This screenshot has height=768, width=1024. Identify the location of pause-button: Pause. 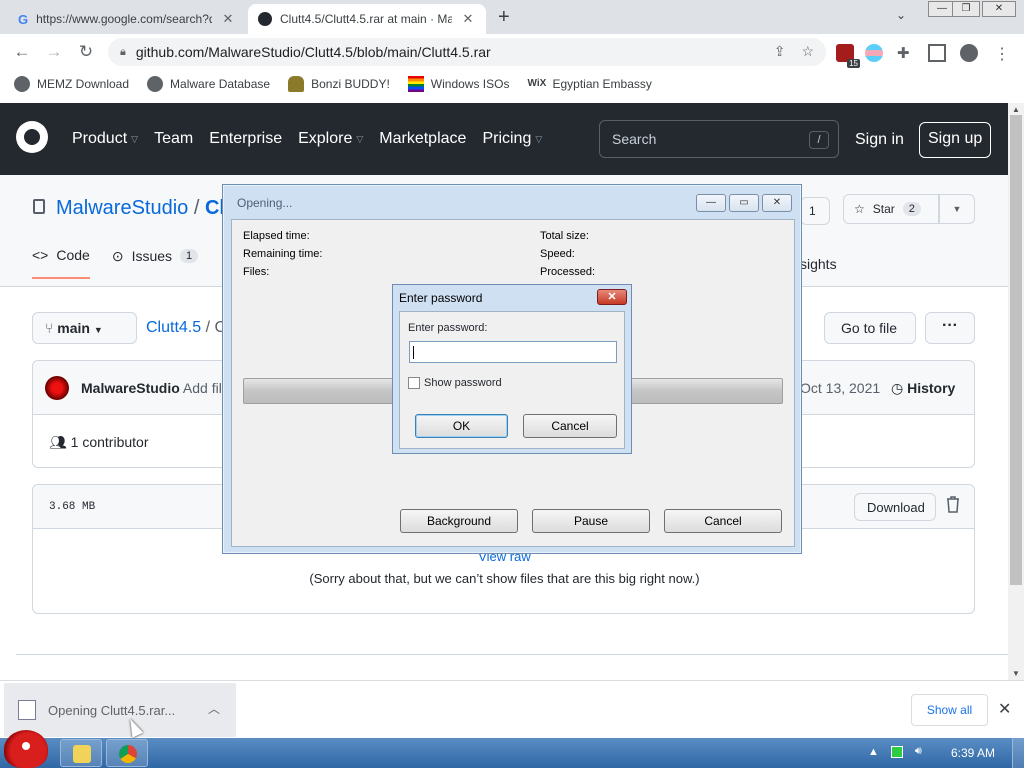
(591, 521).